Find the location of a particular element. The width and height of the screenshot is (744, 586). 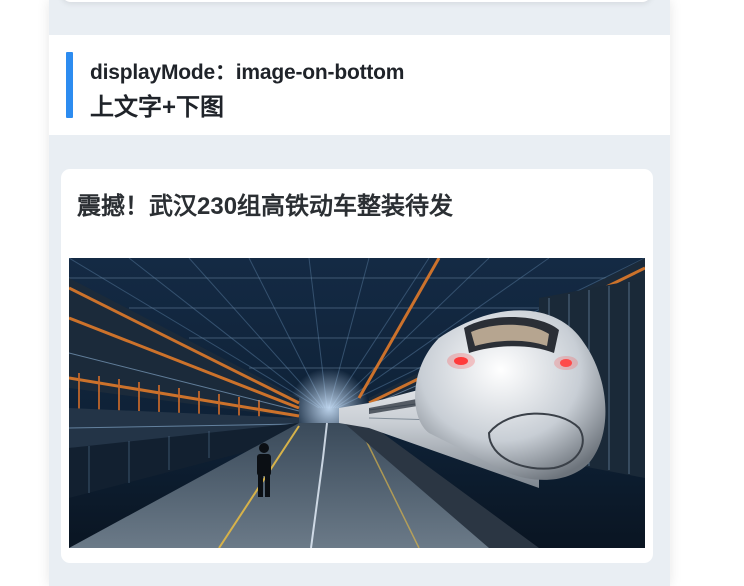

news-title: 震撼！武汉230组高铁动车整装待发 is located at coordinates (265, 203).